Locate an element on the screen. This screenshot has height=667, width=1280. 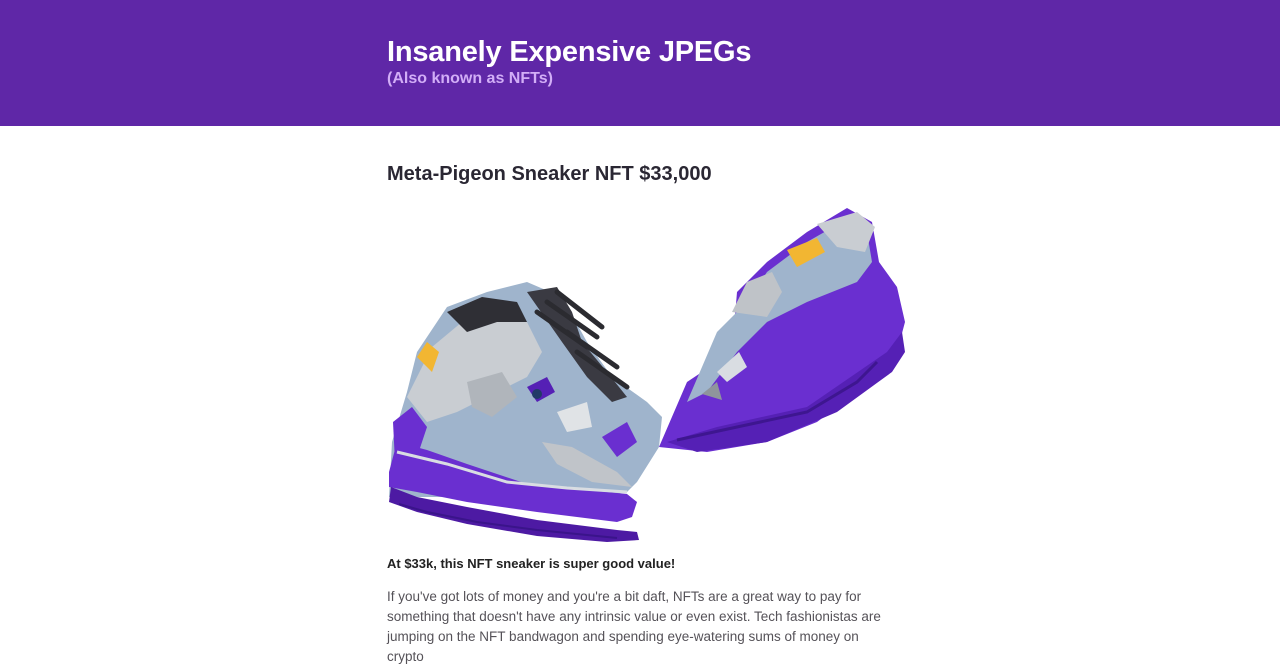
article-title: Meta-Pigeon Sneaker NFT $33,000 is located at coordinates (549, 174).